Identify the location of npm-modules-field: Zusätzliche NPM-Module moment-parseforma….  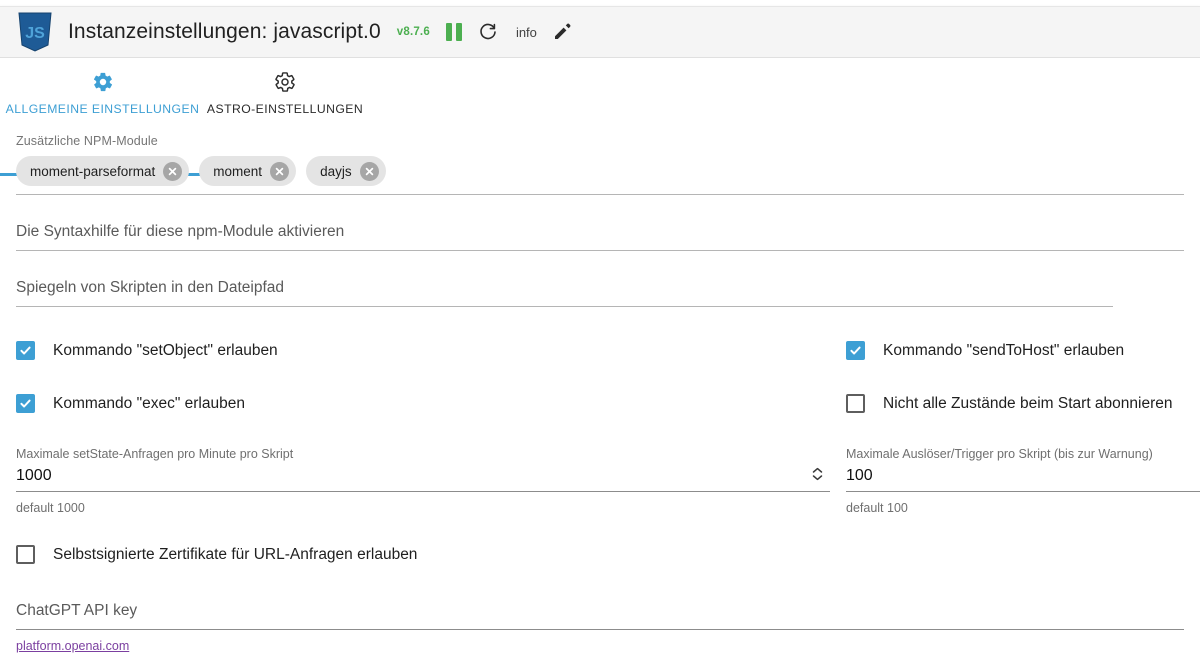
(600, 164).